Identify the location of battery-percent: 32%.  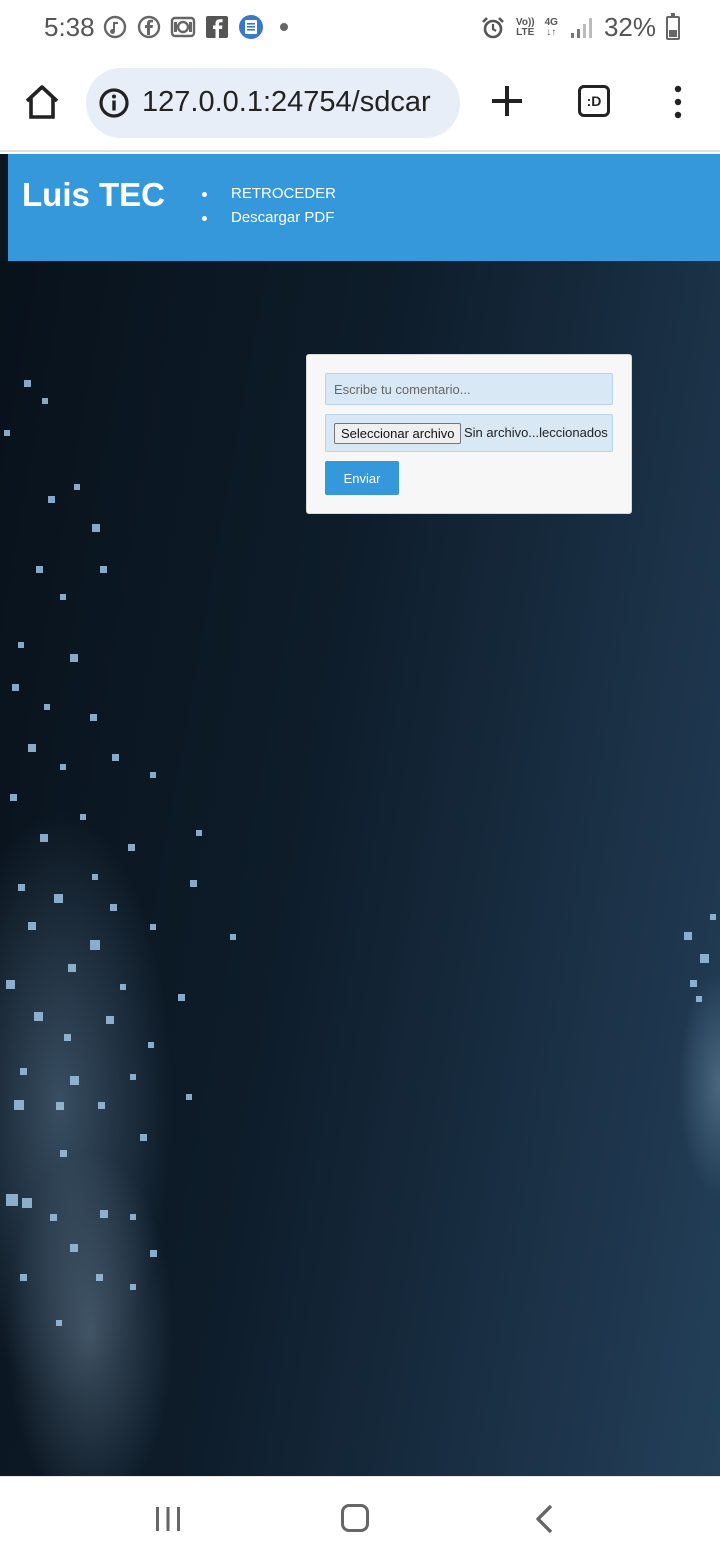
(629, 27).